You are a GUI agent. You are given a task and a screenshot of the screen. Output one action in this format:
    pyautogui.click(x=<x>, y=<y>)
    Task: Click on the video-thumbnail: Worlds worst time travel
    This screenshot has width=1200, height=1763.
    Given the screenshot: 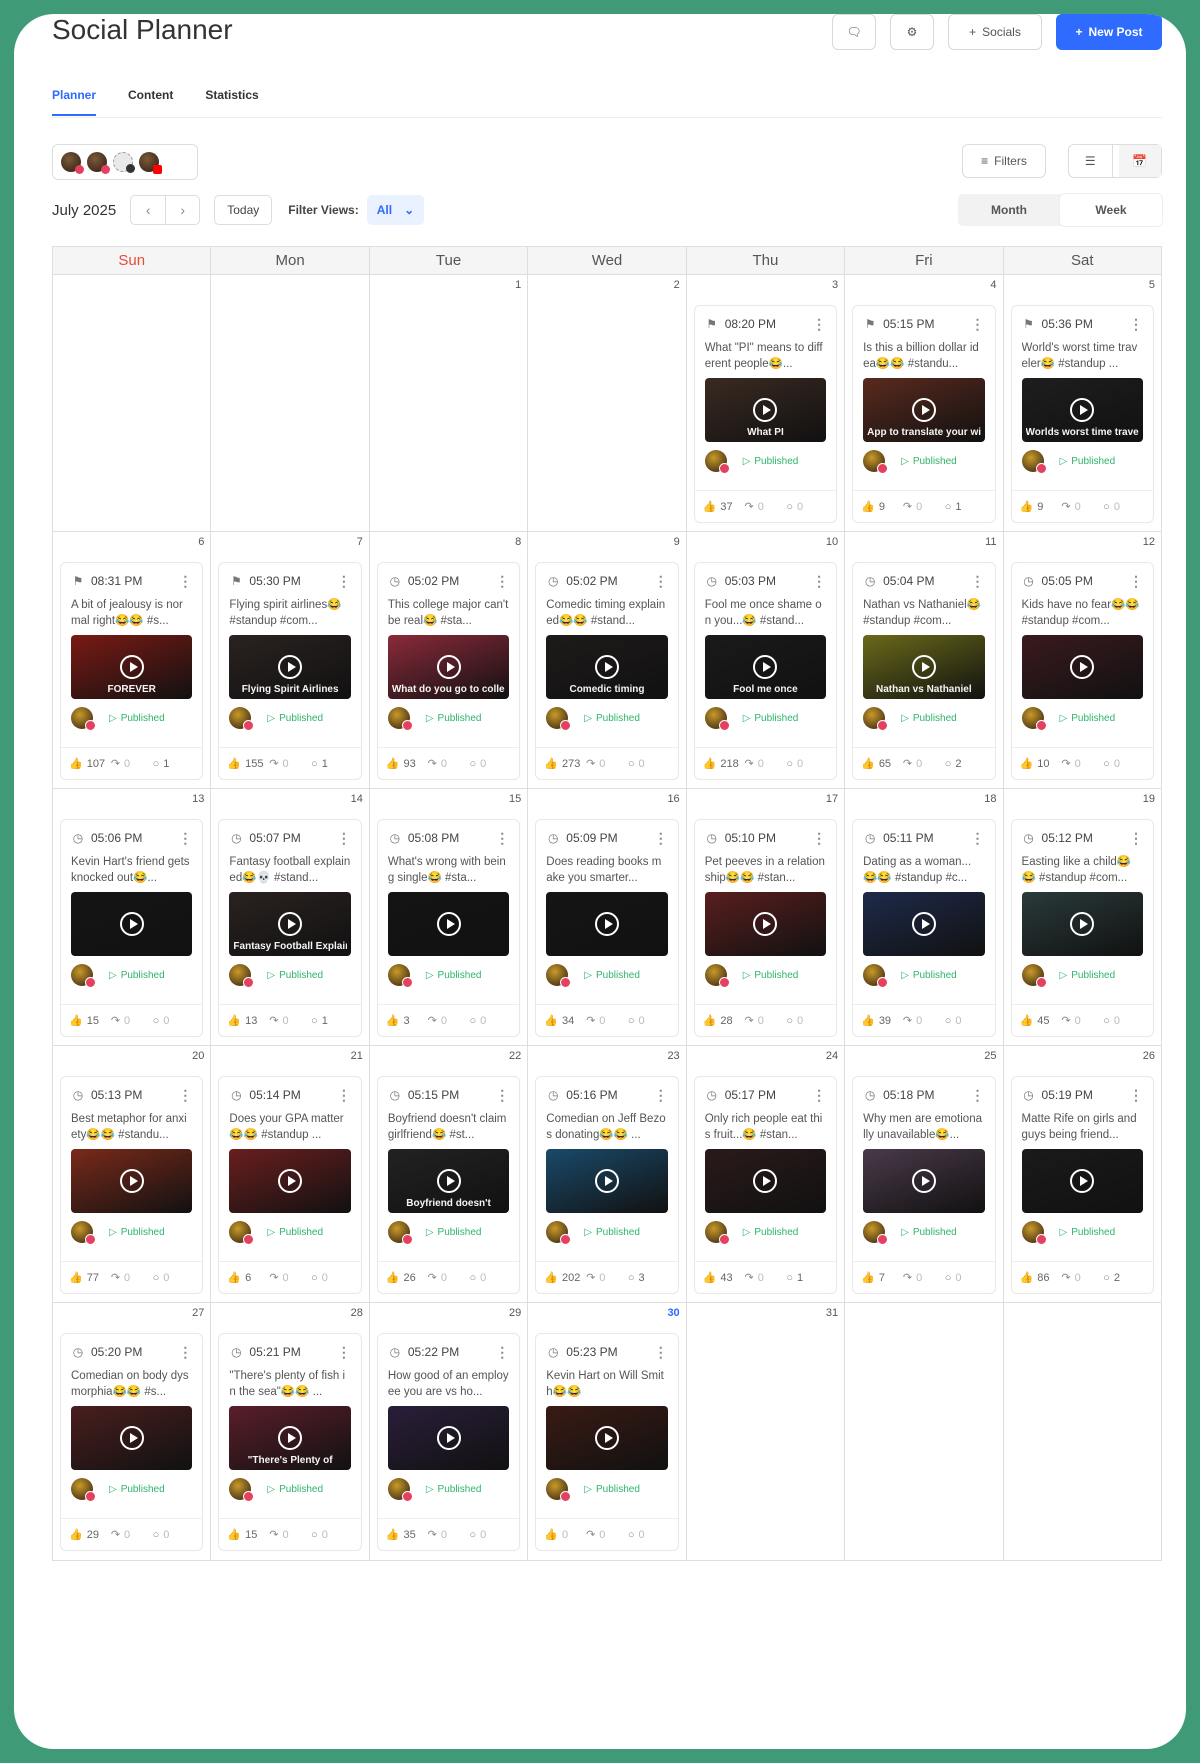 What is the action you would take?
    pyautogui.click(x=1082, y=410)
    